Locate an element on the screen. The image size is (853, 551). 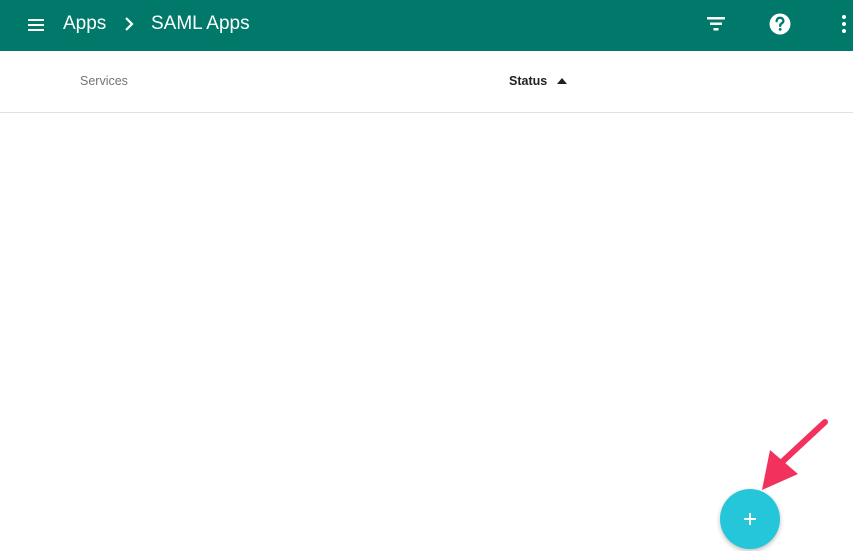
column-header-status: Status is located at coordinates (538, 81).